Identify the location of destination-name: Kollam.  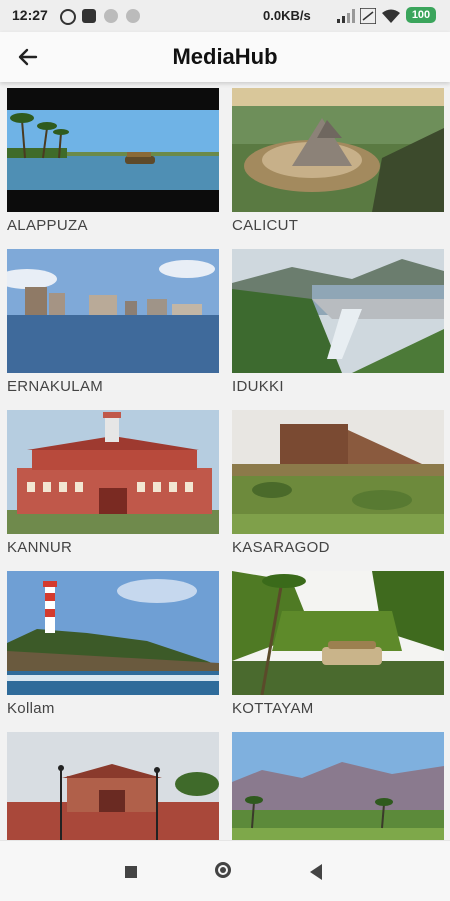
(31, 708).